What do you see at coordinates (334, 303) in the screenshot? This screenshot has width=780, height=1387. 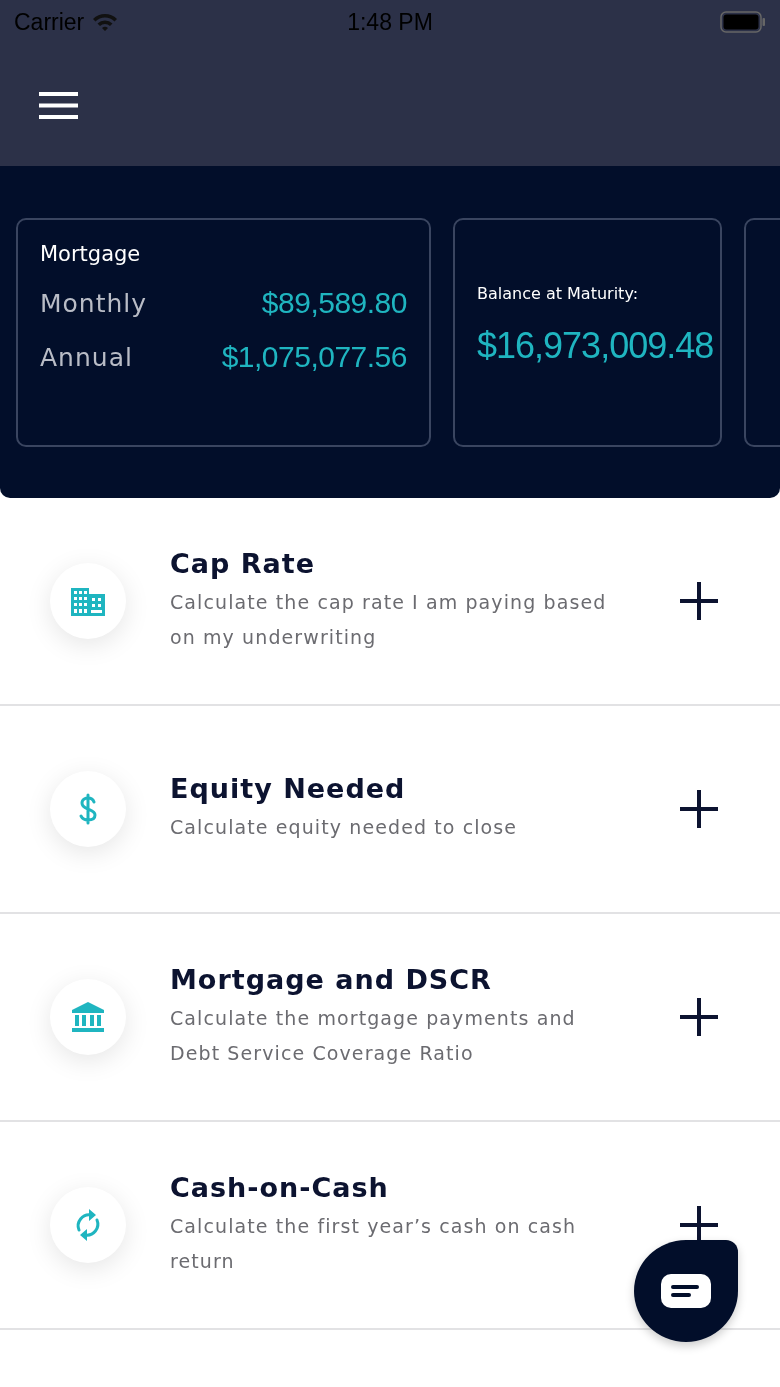 I see `payment-value: $89,589.80` at bounding box center [334, 303].